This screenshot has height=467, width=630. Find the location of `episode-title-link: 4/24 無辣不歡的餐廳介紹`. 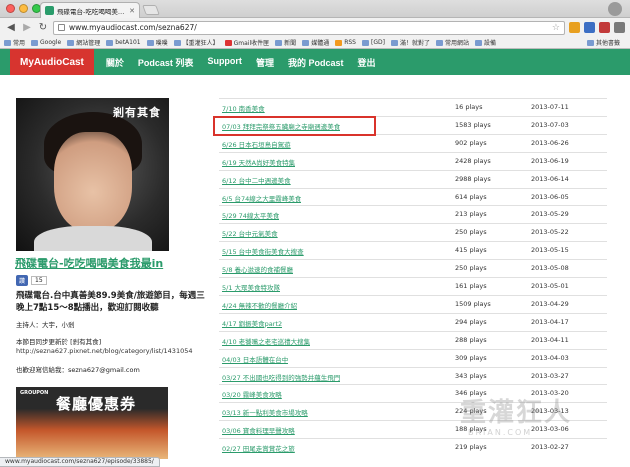

episode-title-link: 4/24 無辣不歡的餐廳介紹 is located at coordinates (259, 305).